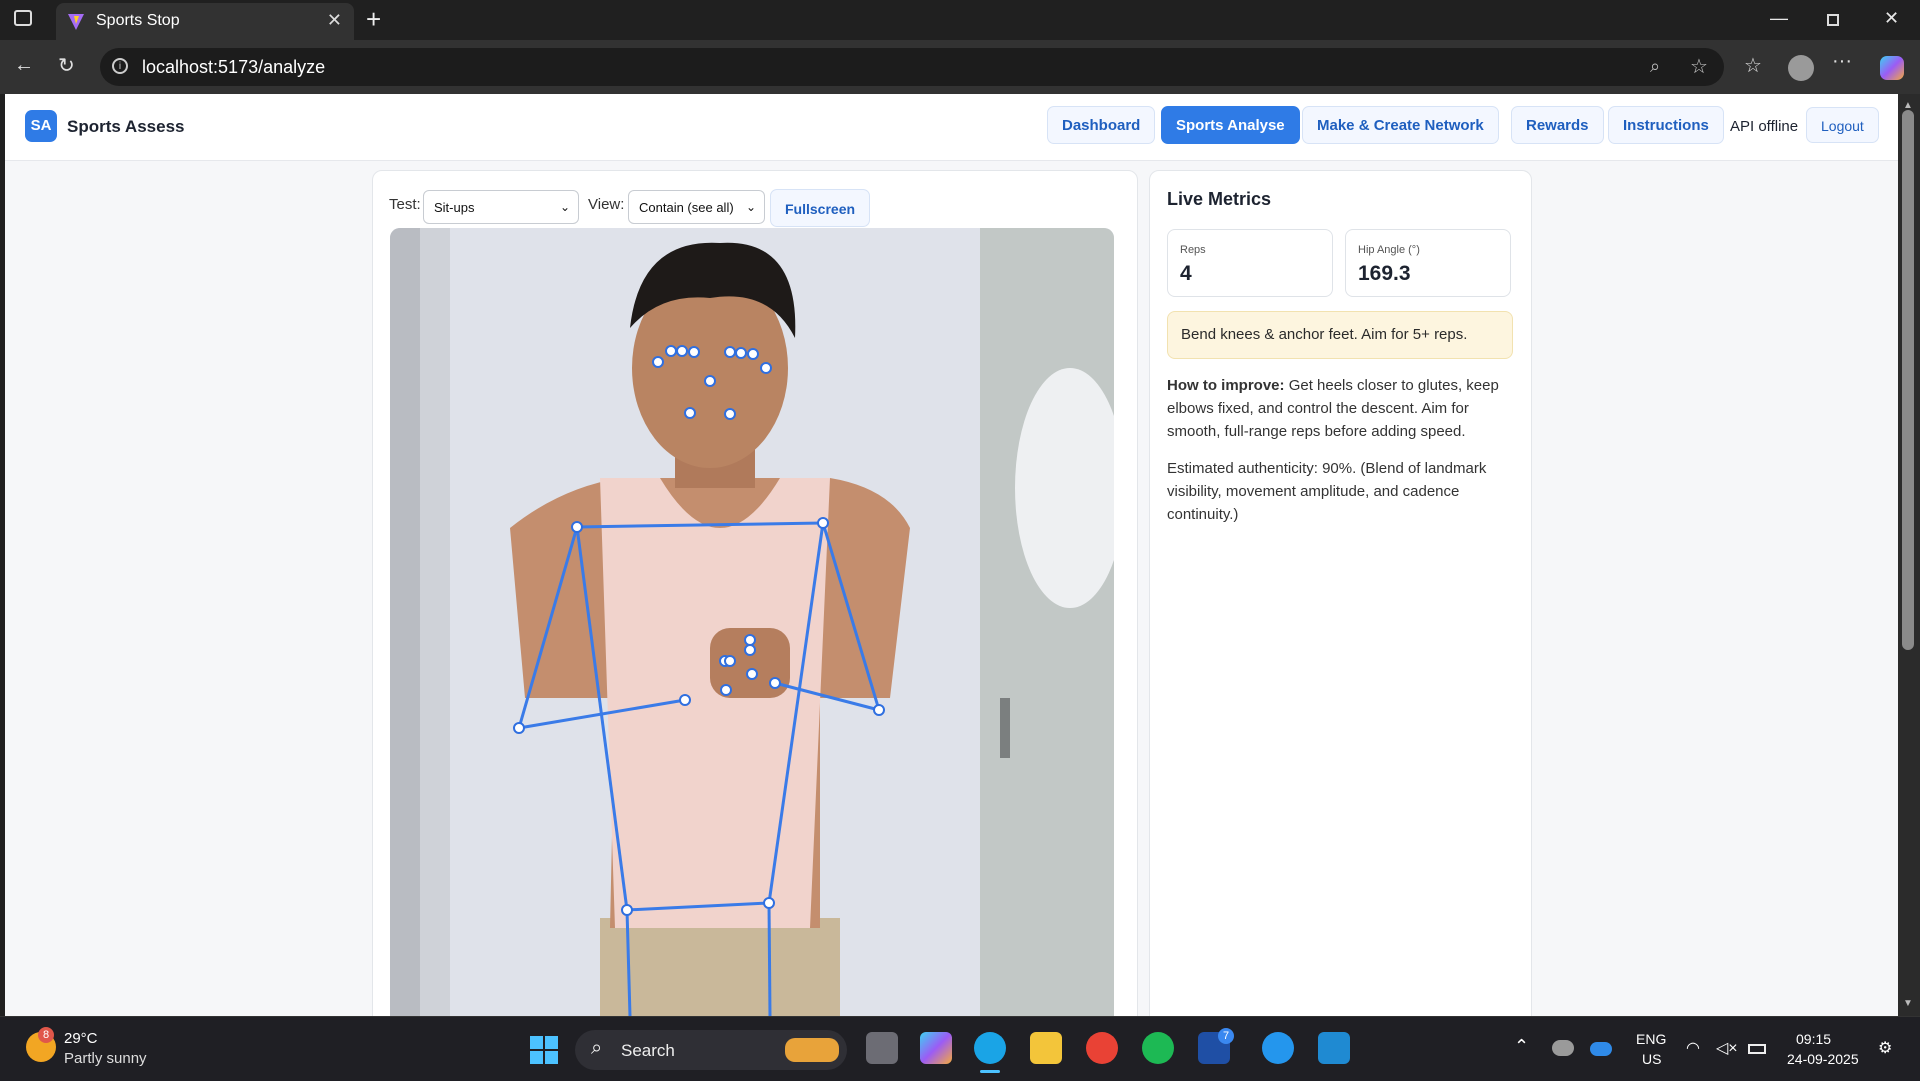  Describe the element at coordinates (1226, 385) in the screenshot. I see `improve-heading: How to improve:` at that location.